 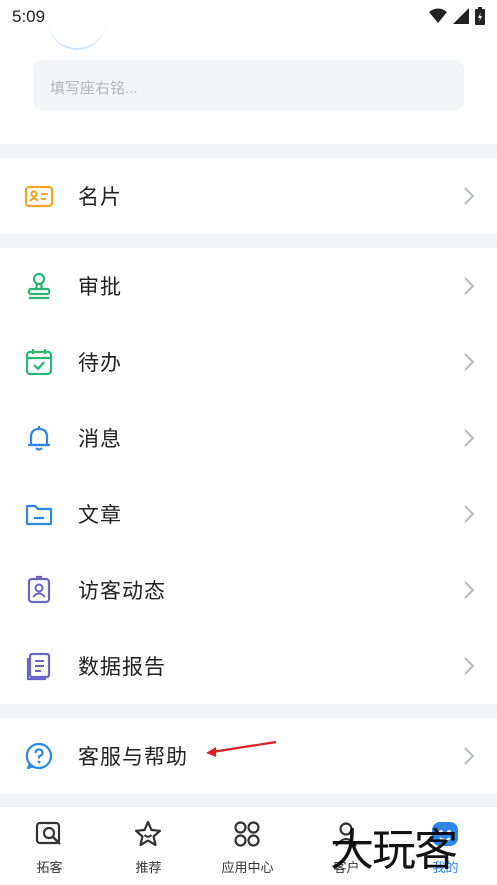 What do you see at coordinates (100, 363) in the screenshot?
I see `menu-item-label: 待办` at bounding box center [100, 363].